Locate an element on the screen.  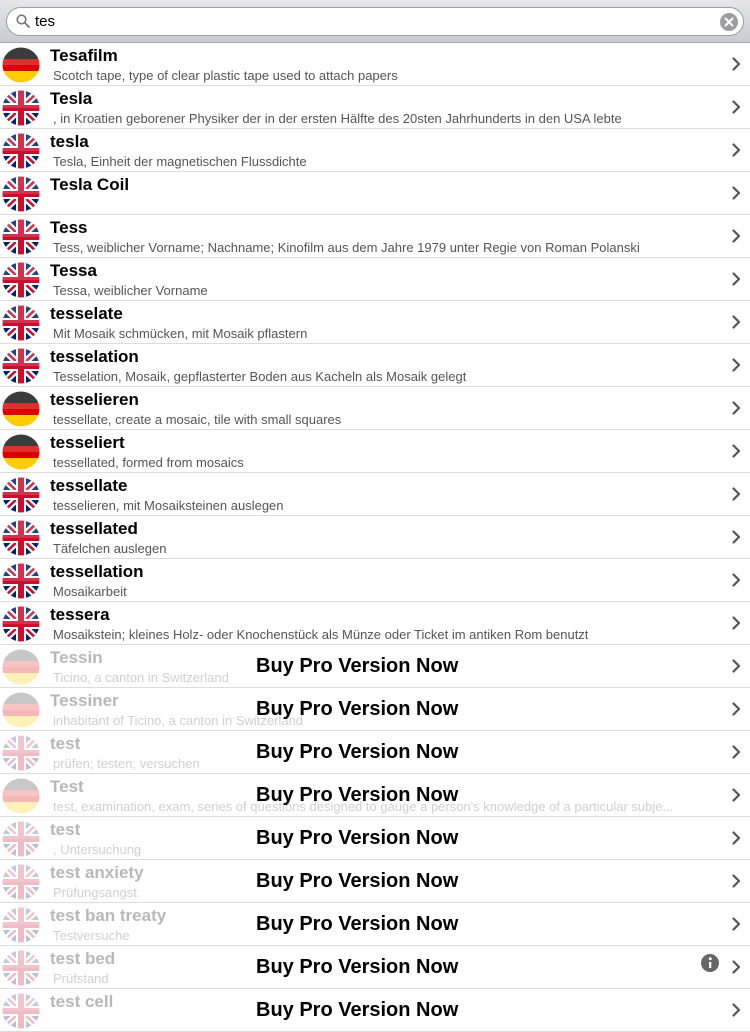
entry-definition: Ticino, a canton in Switzerland is located at coordinates (141, 677).